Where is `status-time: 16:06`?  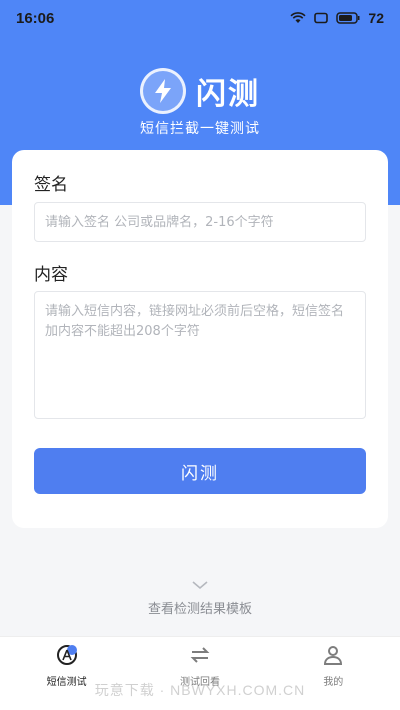
status-time: 16:06 is located at coordinates (35, 18).